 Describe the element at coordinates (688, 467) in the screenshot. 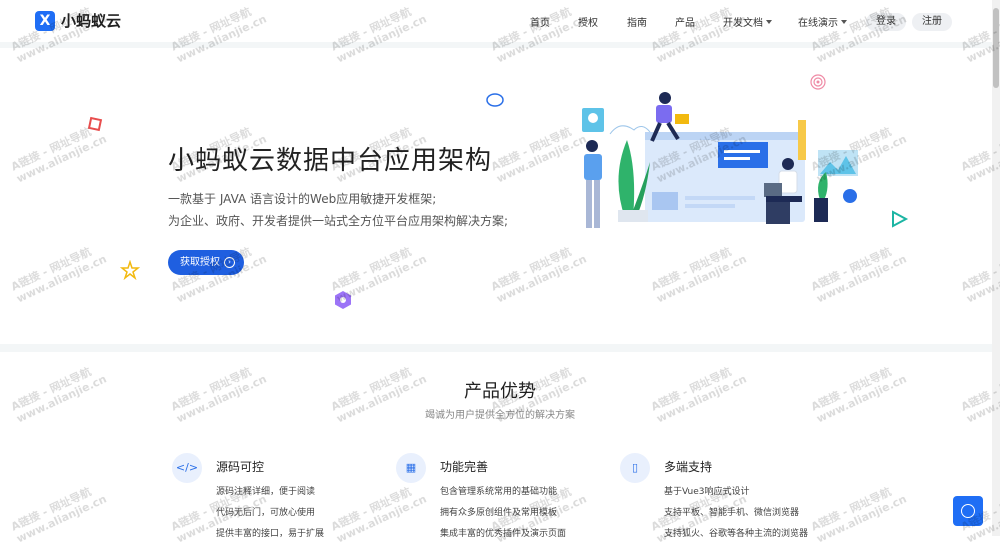

I see `feature-title: 多端支持` at that location.